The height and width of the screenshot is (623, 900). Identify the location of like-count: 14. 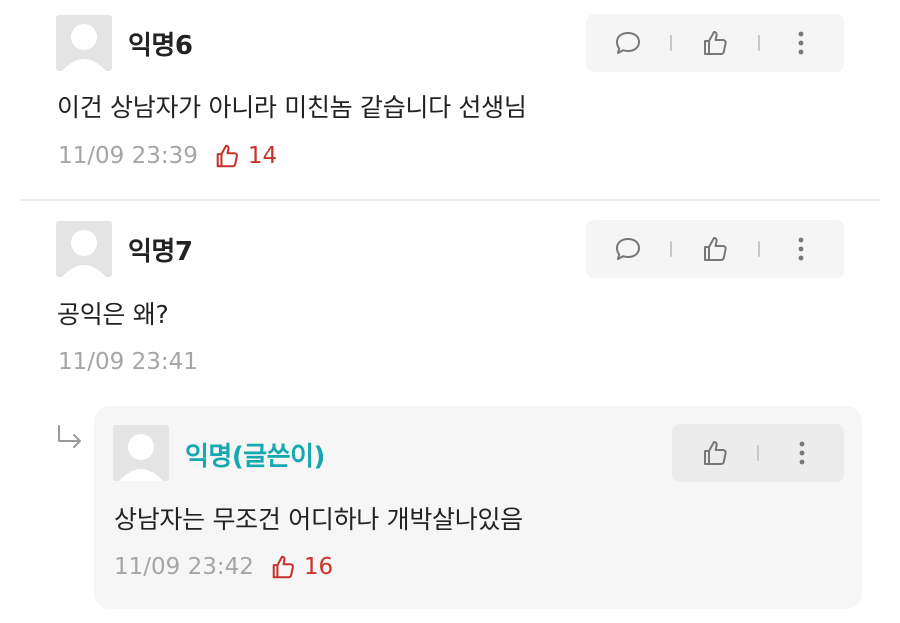
(262, 156).